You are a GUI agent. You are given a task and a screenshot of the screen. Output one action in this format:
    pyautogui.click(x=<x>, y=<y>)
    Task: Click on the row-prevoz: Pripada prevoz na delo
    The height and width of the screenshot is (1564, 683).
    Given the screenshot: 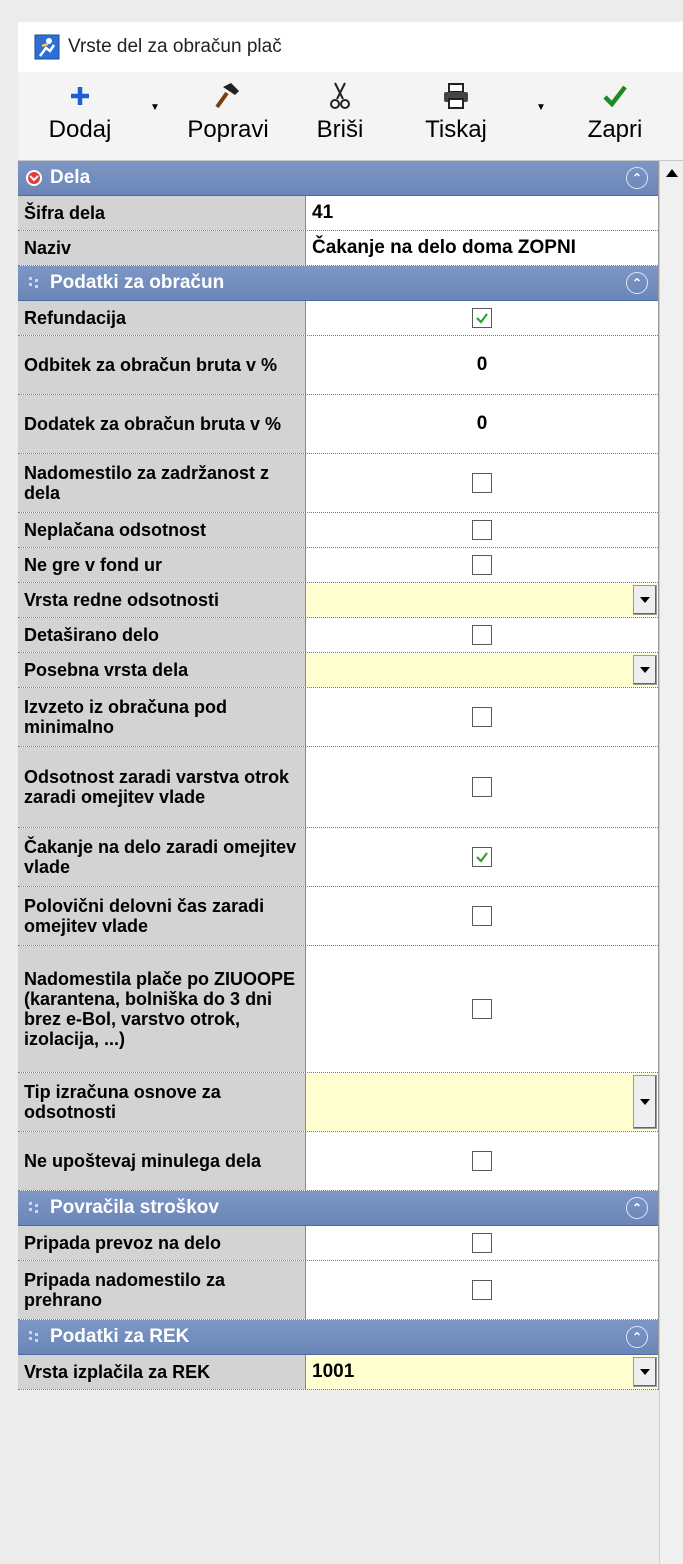 What is the action you would take?
    pyautogui.click(x=338, y=1243)
    